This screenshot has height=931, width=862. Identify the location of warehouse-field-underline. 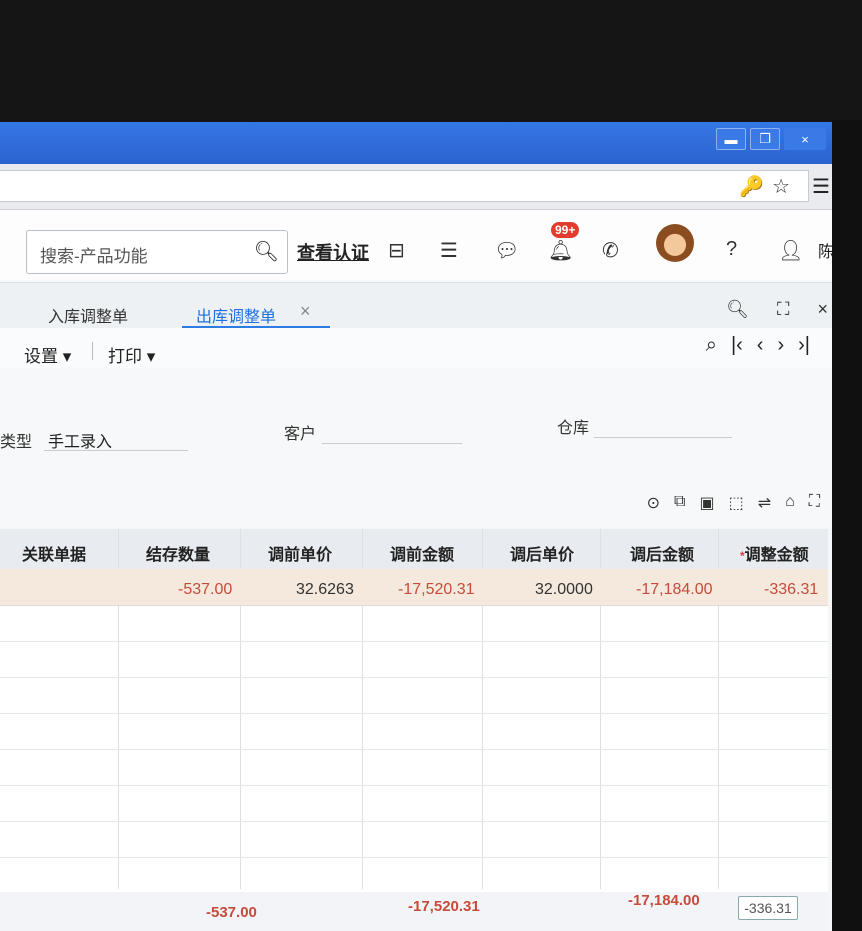
(663, 437).